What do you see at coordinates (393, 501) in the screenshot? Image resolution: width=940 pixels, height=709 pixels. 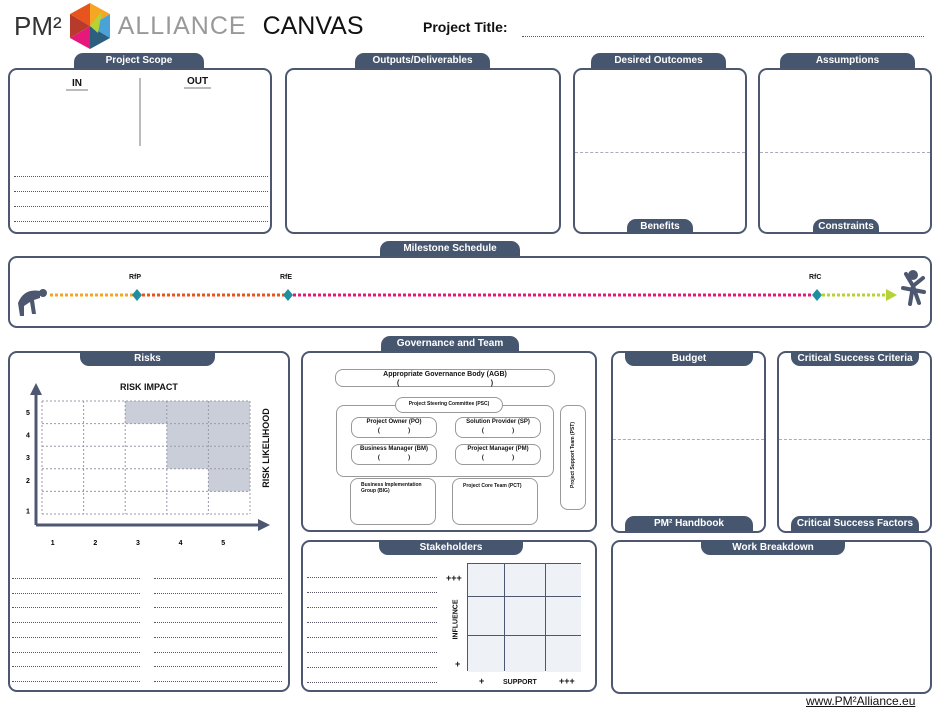 I see `big-box: Business Implementation Group (BIG)` at bounding box center [393, 501].